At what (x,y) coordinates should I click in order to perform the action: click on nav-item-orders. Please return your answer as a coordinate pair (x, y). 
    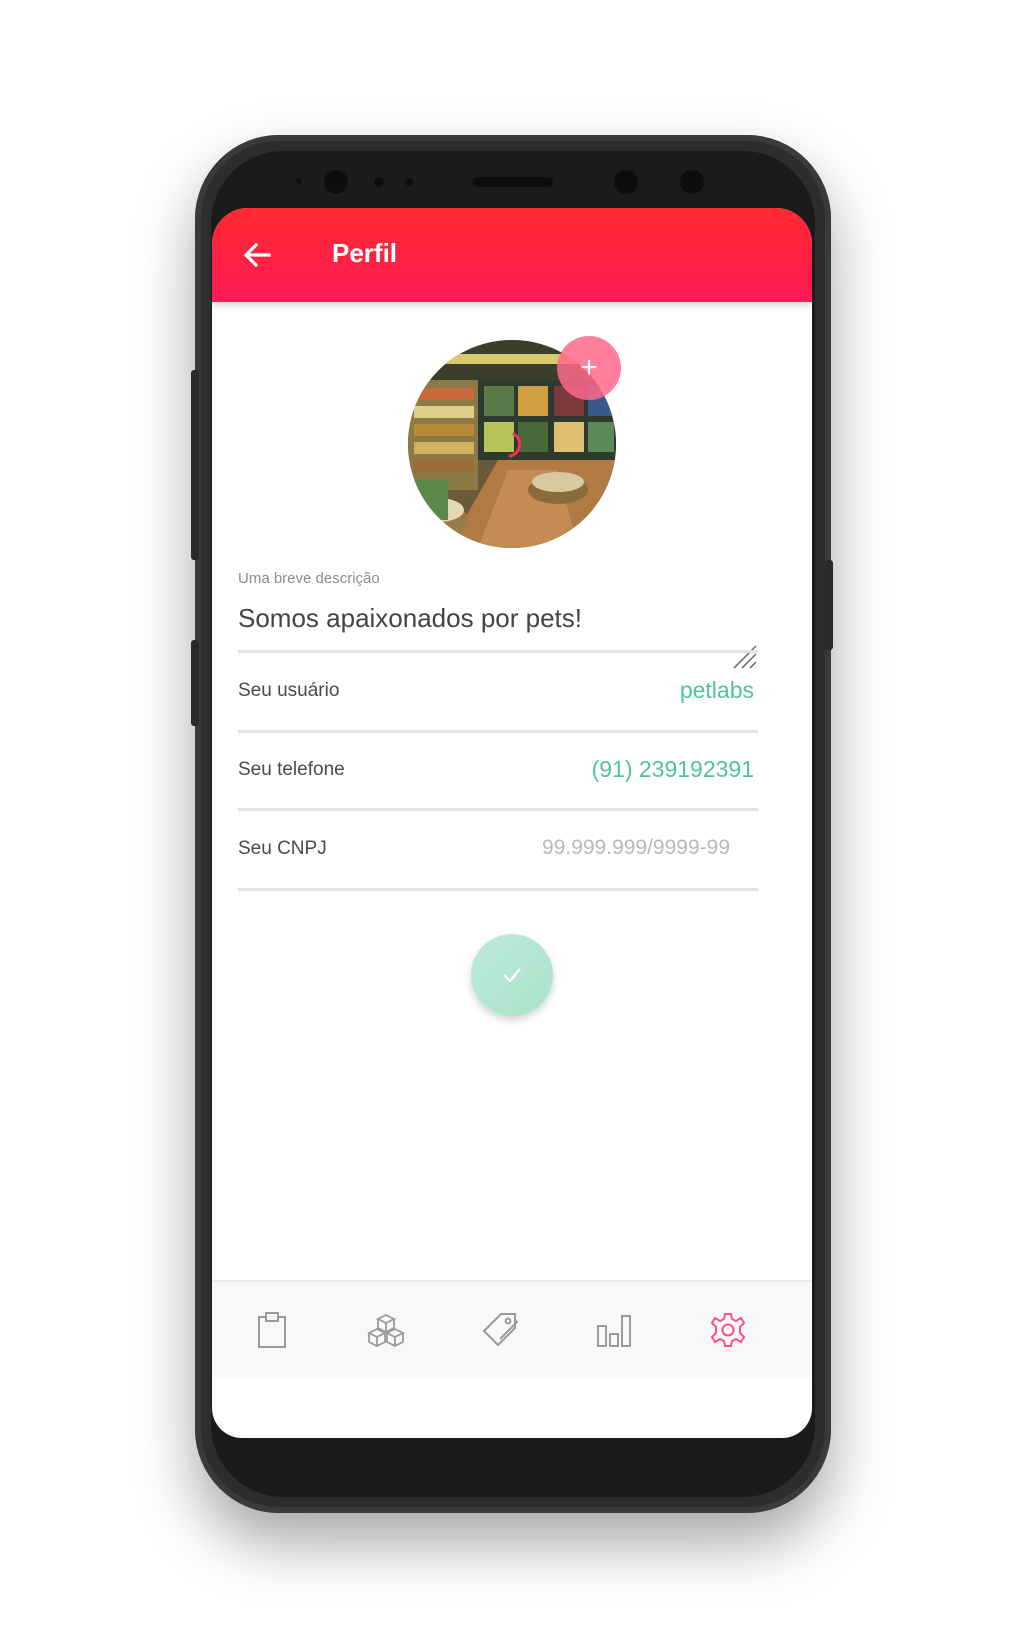
    Looking at the image, I should click on (272, 1329).